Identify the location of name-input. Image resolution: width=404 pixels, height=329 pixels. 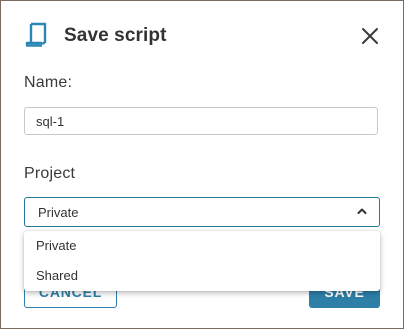
(201, 121).